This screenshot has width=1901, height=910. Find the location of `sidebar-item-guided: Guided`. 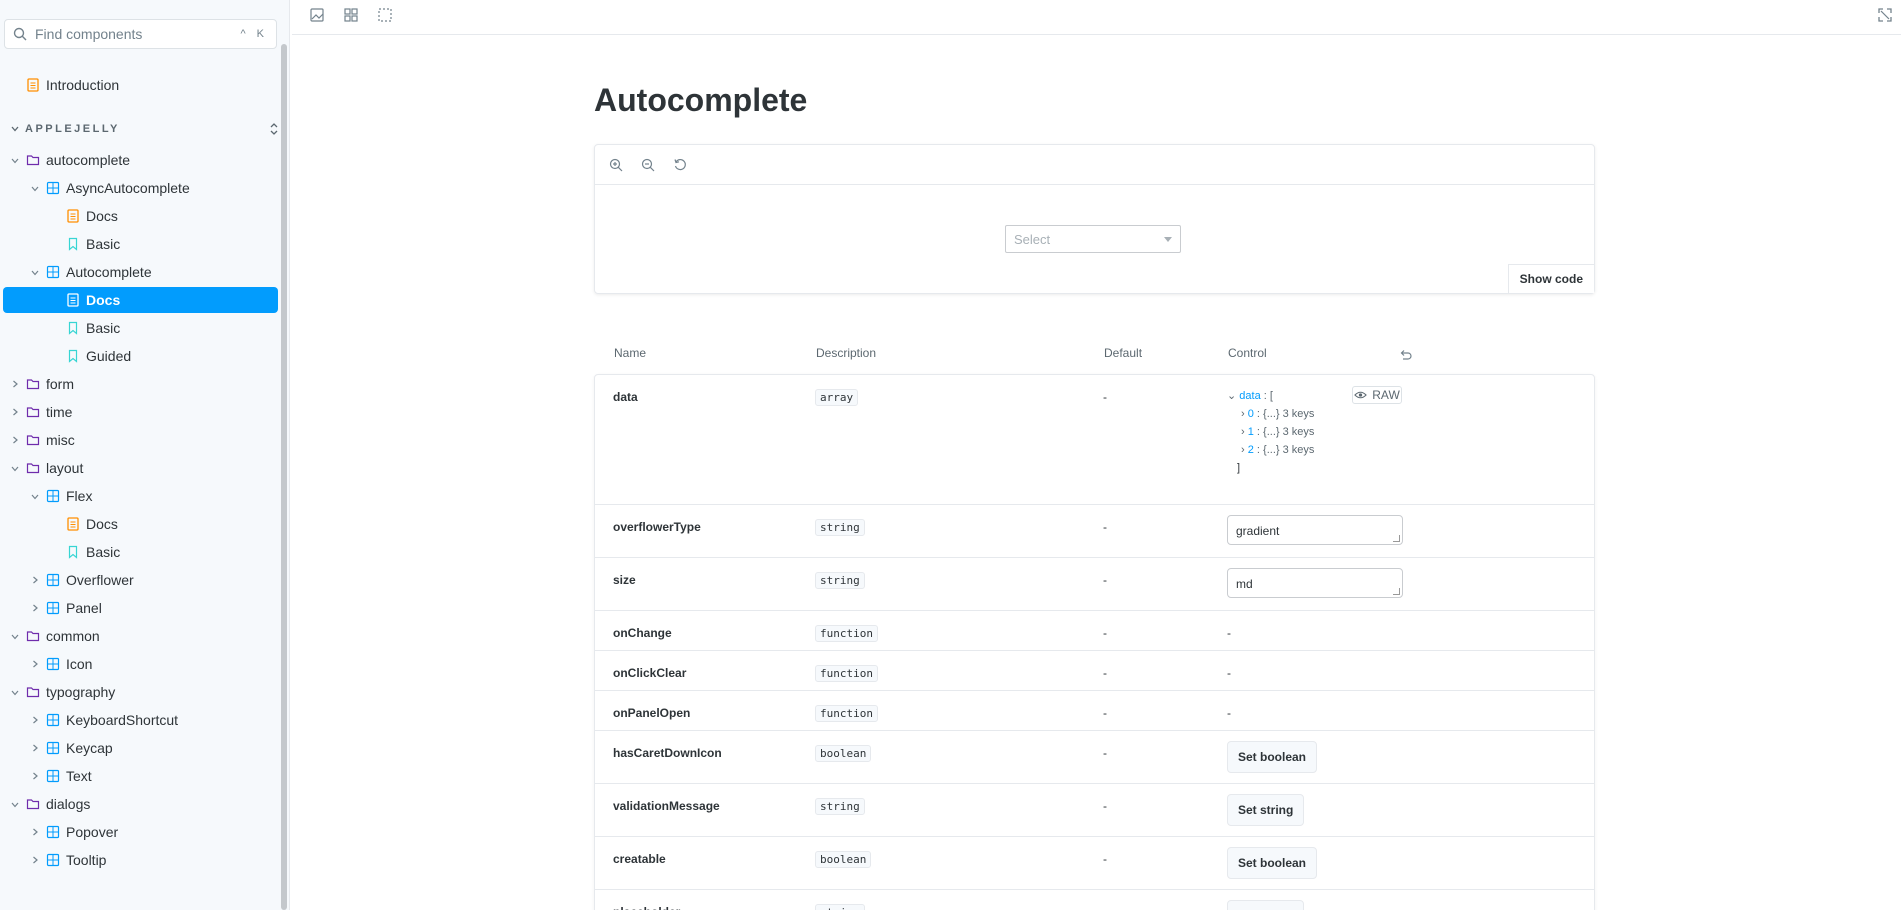

sidebar-item-guided: Guided is located at coordinates (65, 356).